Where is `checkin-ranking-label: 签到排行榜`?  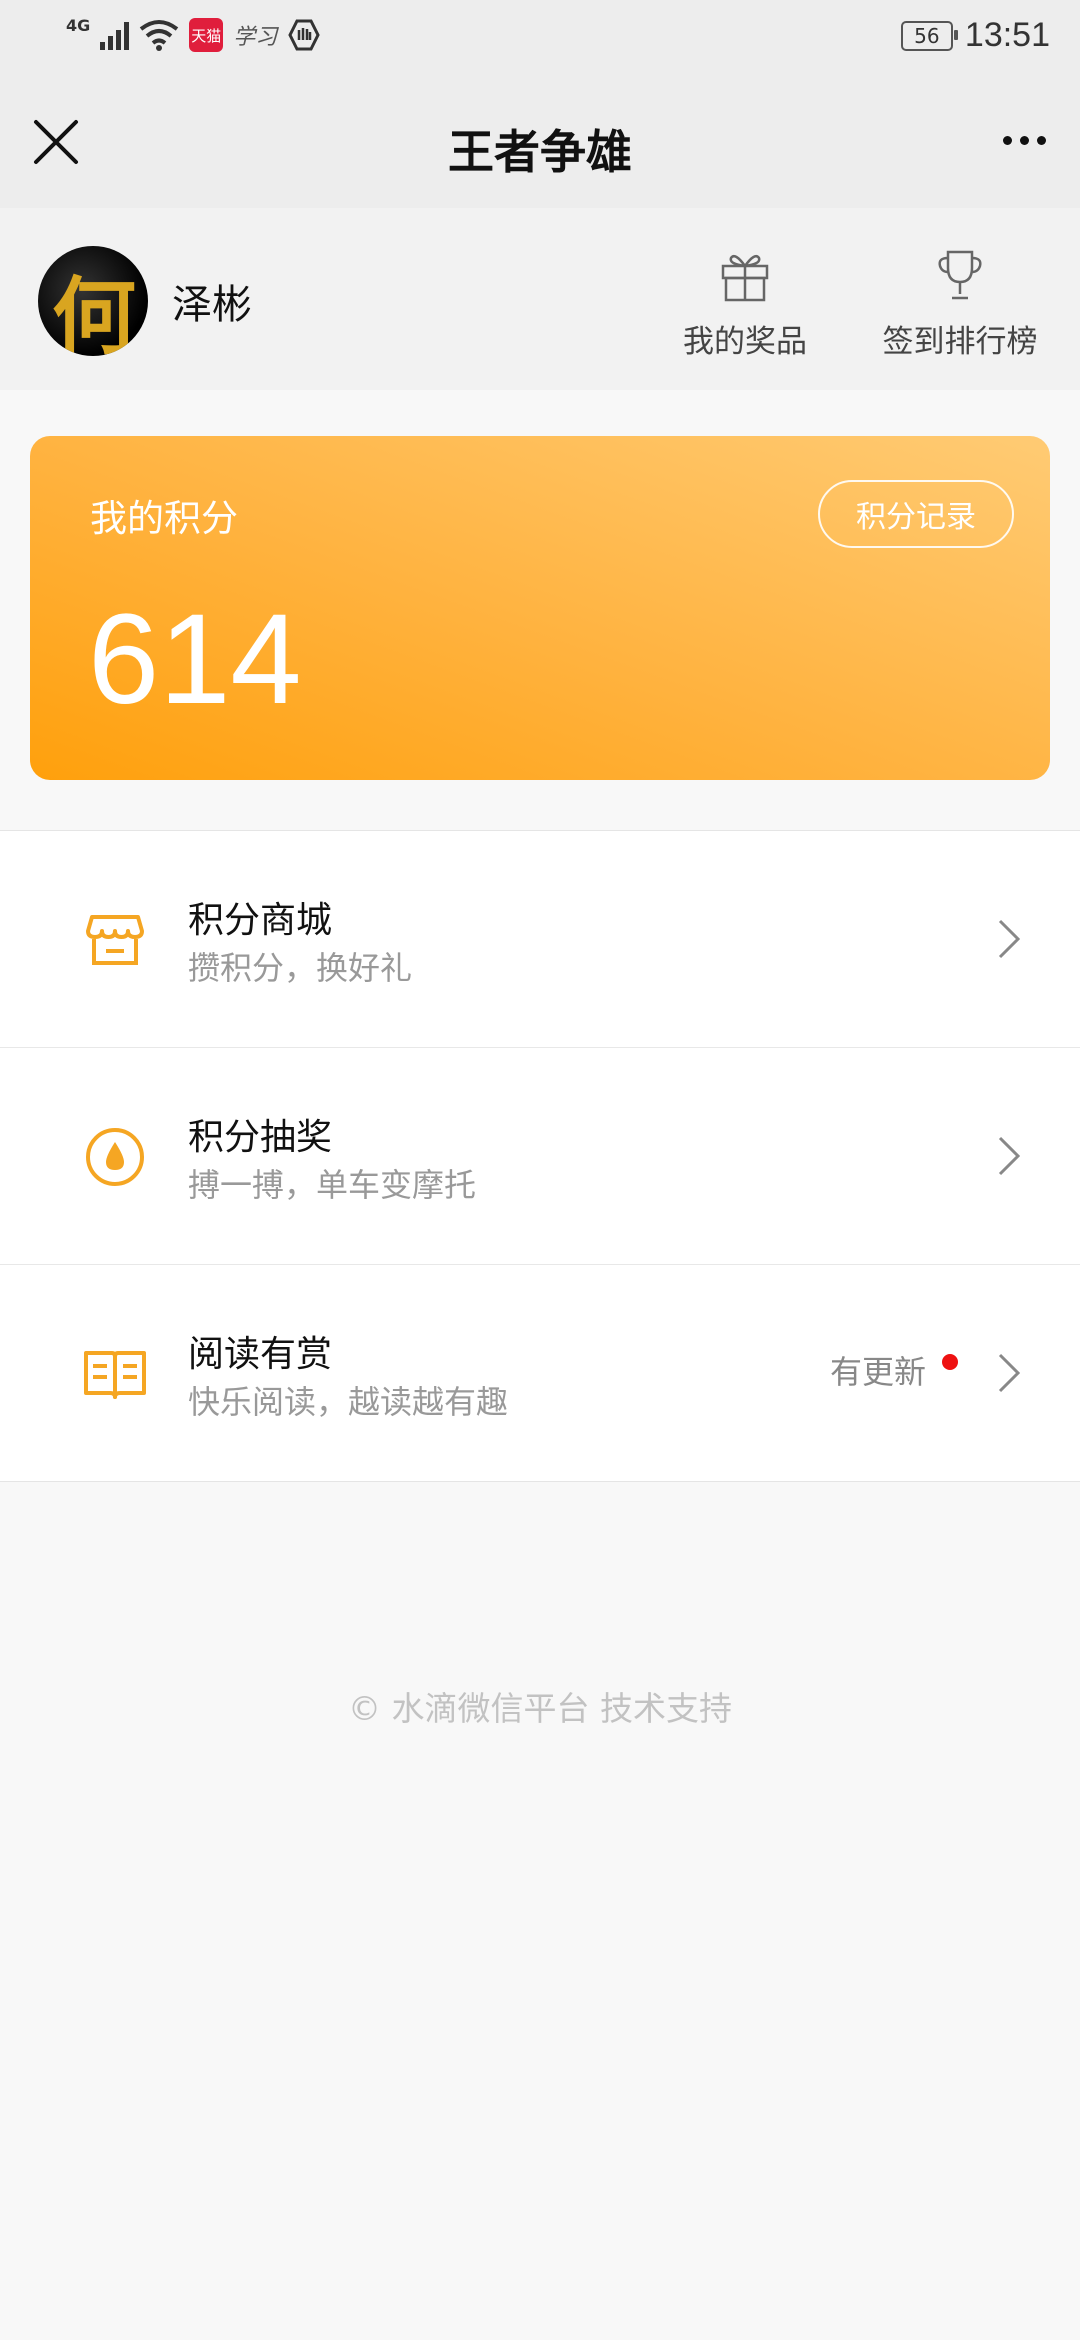 checkin-ranking-label: 签到排行榜 is located at coordinates (960, 342).